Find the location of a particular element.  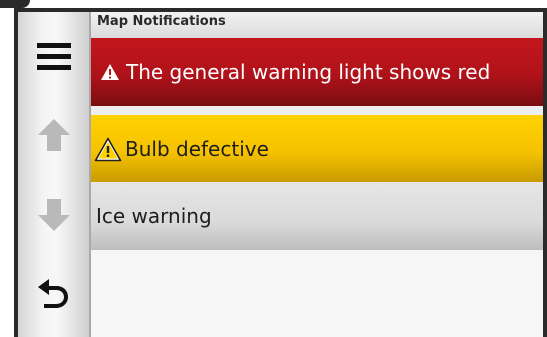

notification-label: Ice warning is located at coordinates (154, 216).